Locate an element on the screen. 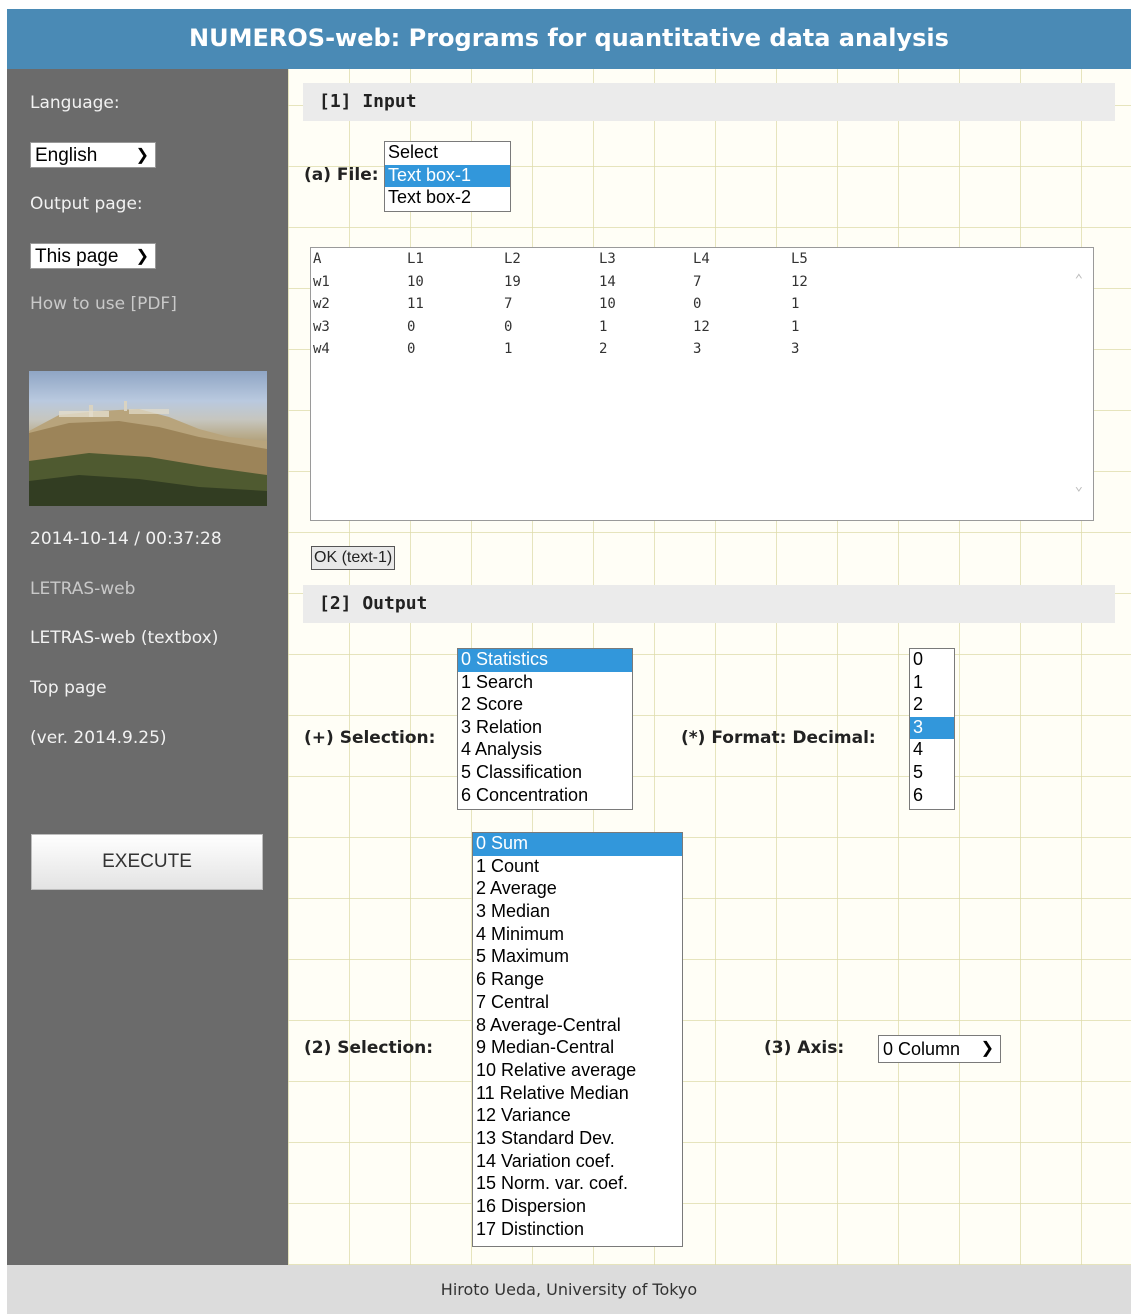  page-footer: Hiroto Ueda, University of Tokyo is located at coordinates (569, 1289).